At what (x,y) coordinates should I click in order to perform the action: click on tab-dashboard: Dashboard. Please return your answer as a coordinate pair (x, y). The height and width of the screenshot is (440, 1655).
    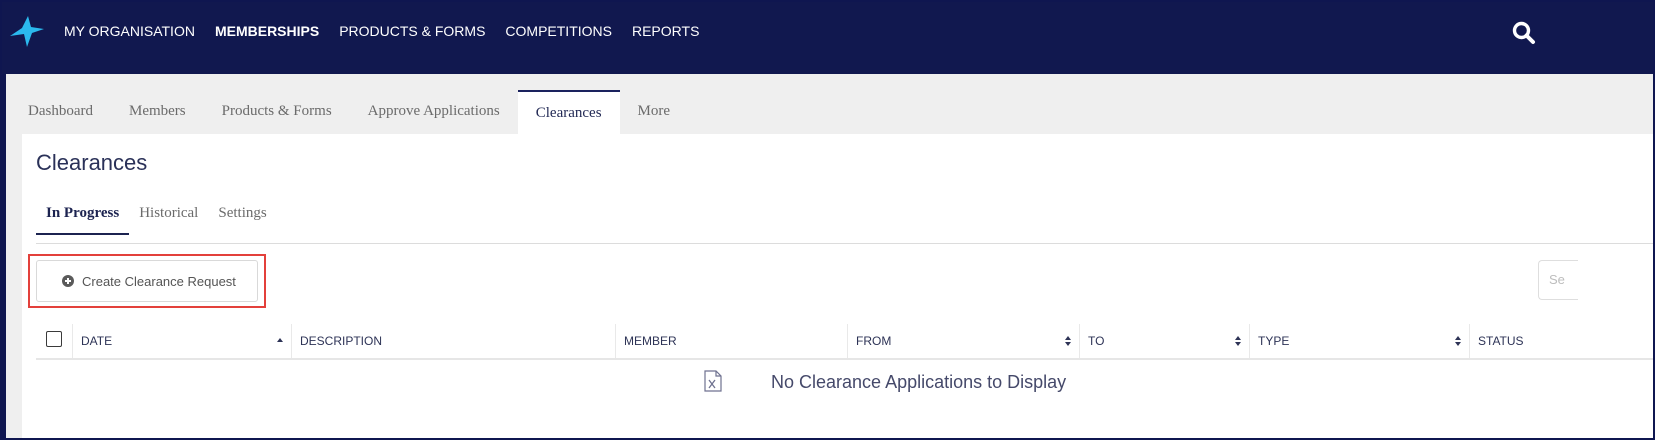
    Looking at the image, I should click on (60, 112).